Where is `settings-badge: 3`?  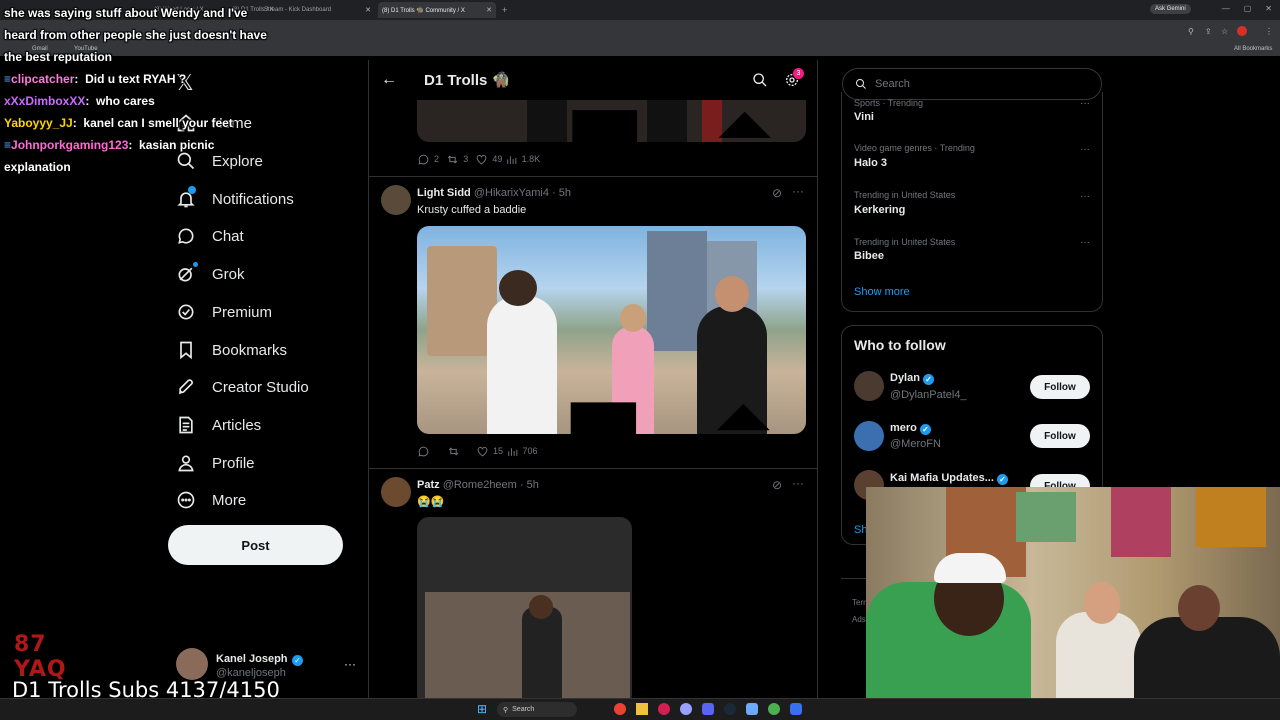
settings-badge: 3 is located at coordinates (798, 73).